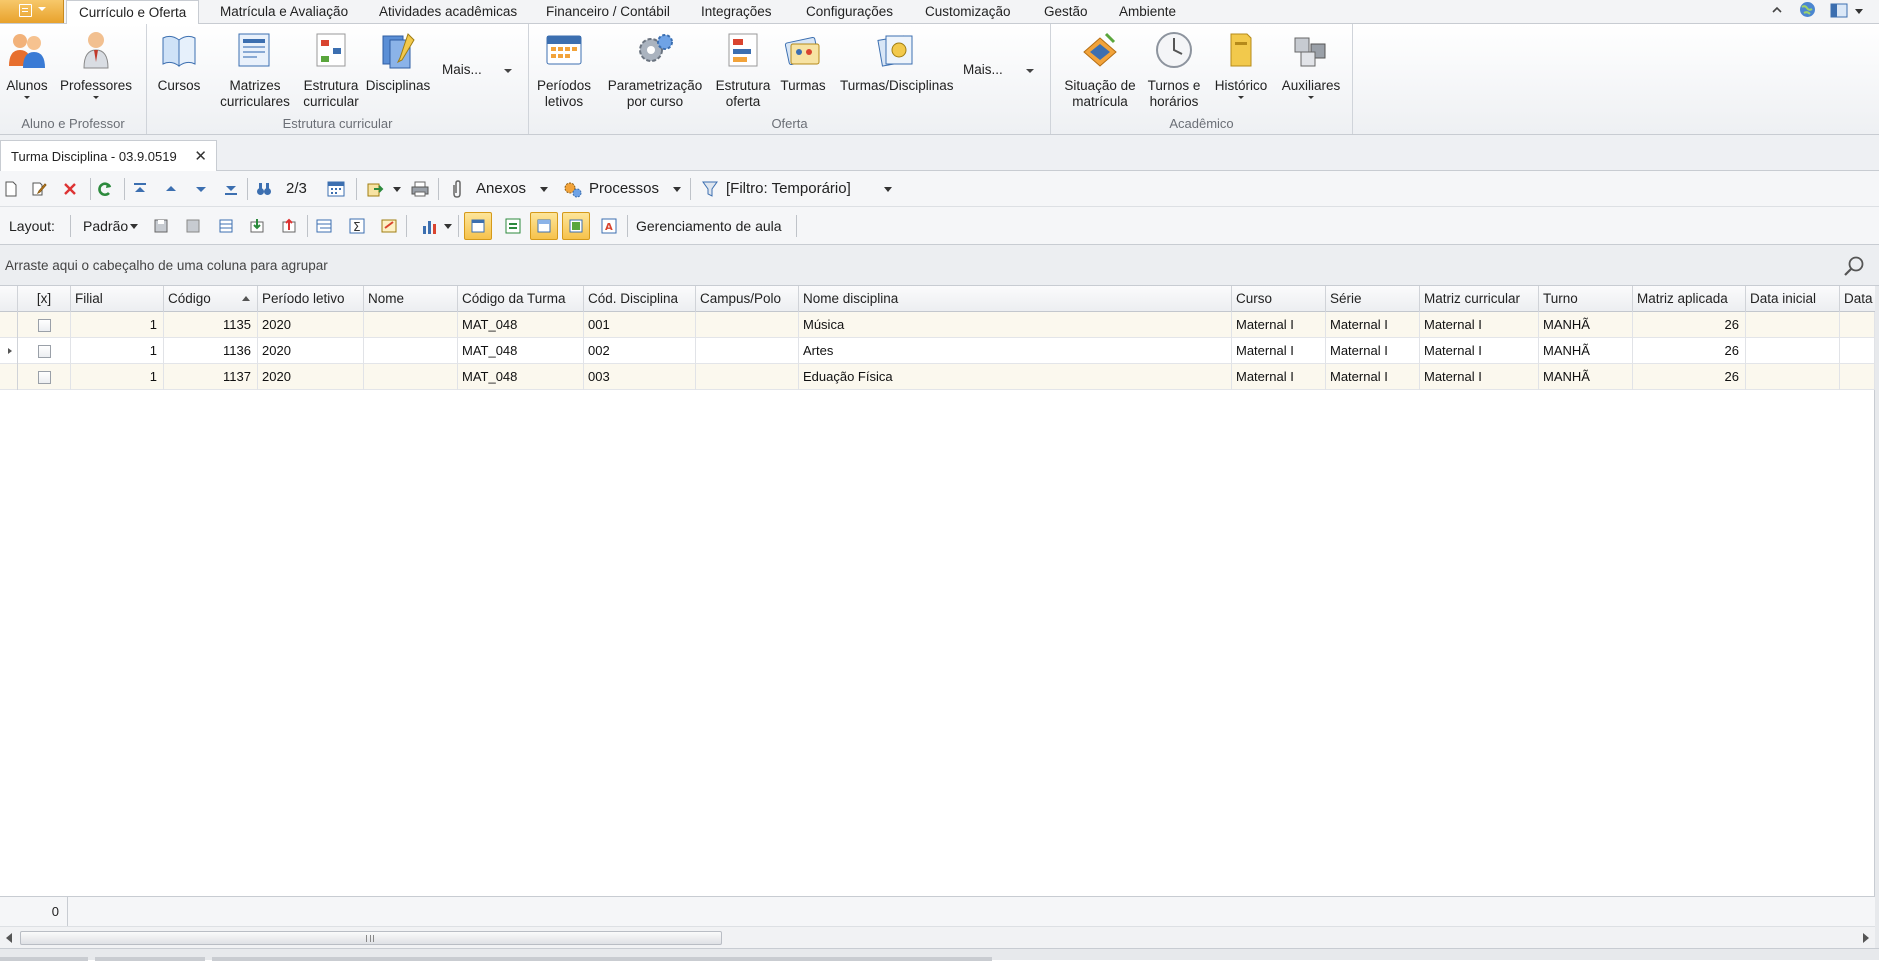 The height and width of the screenshot is (961, 1879). Describe the element at coordinates (1174, 69) in the screenshot. I see `turnos-horarios-button: Turnos e horários` at that location.